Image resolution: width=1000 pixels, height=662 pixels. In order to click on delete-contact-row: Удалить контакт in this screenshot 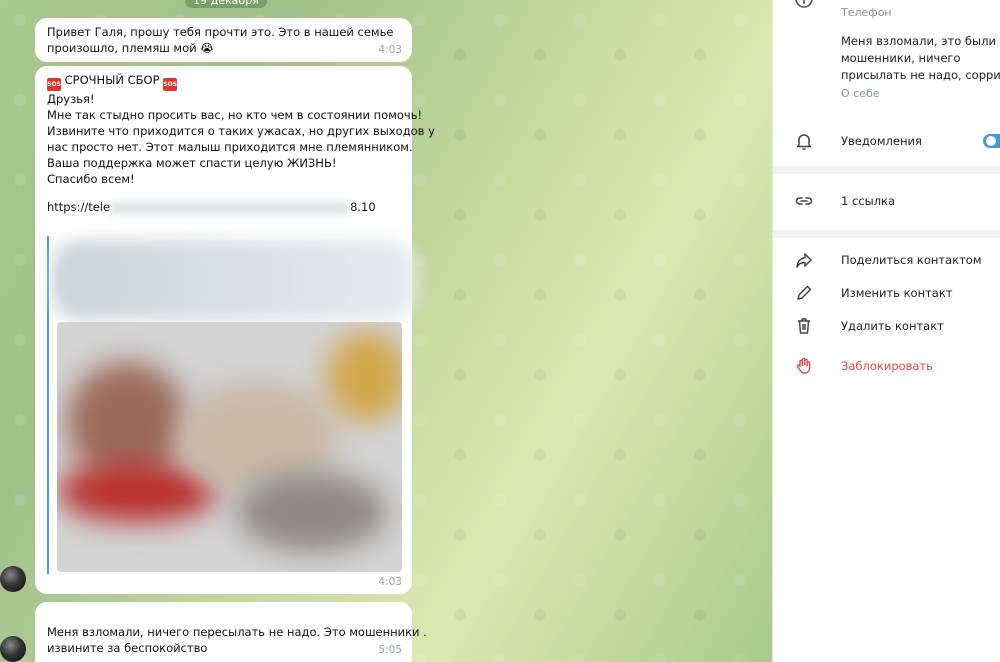, I will do `click(886, 327)`.